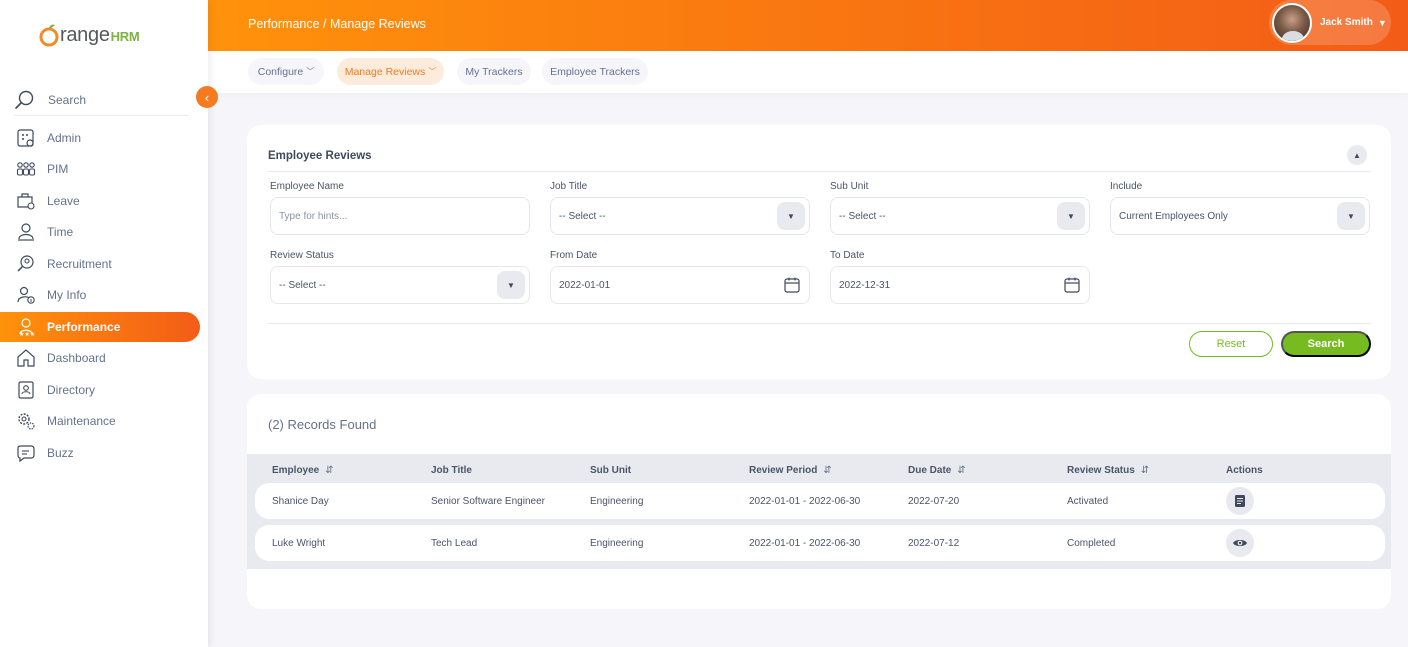 The width and height of the screenshot is (1408, 647). I want to click on cell-review-status: Completed, so click(1091, 543).